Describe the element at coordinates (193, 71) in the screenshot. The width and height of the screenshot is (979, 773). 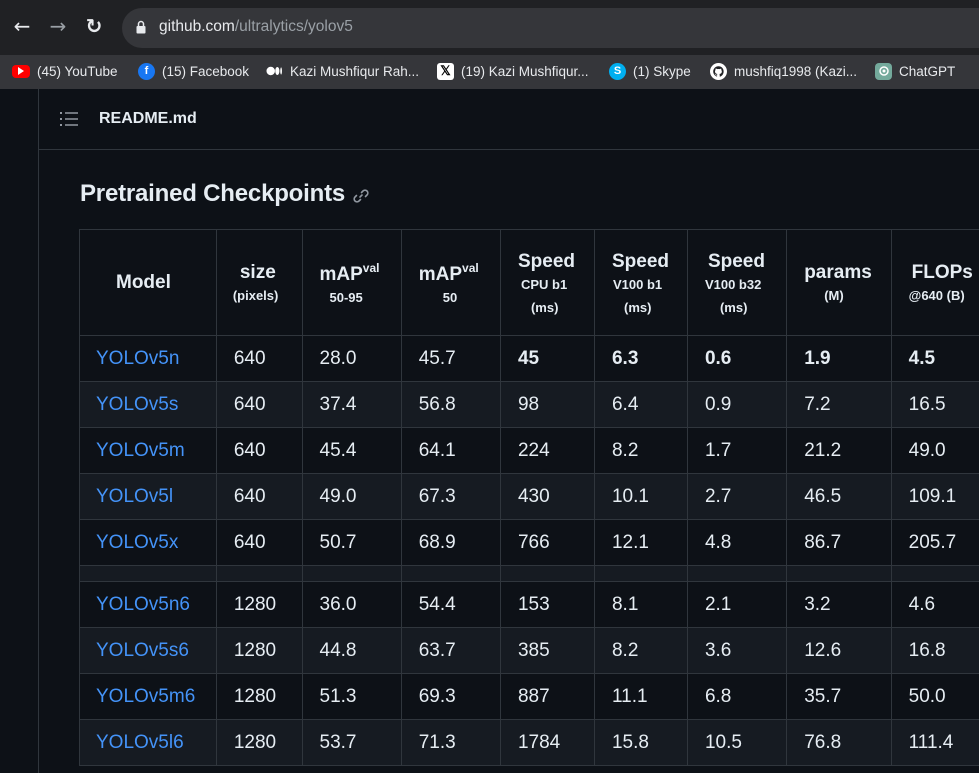
I see `bookmark-facebook: f (15) Facebook` at that location.